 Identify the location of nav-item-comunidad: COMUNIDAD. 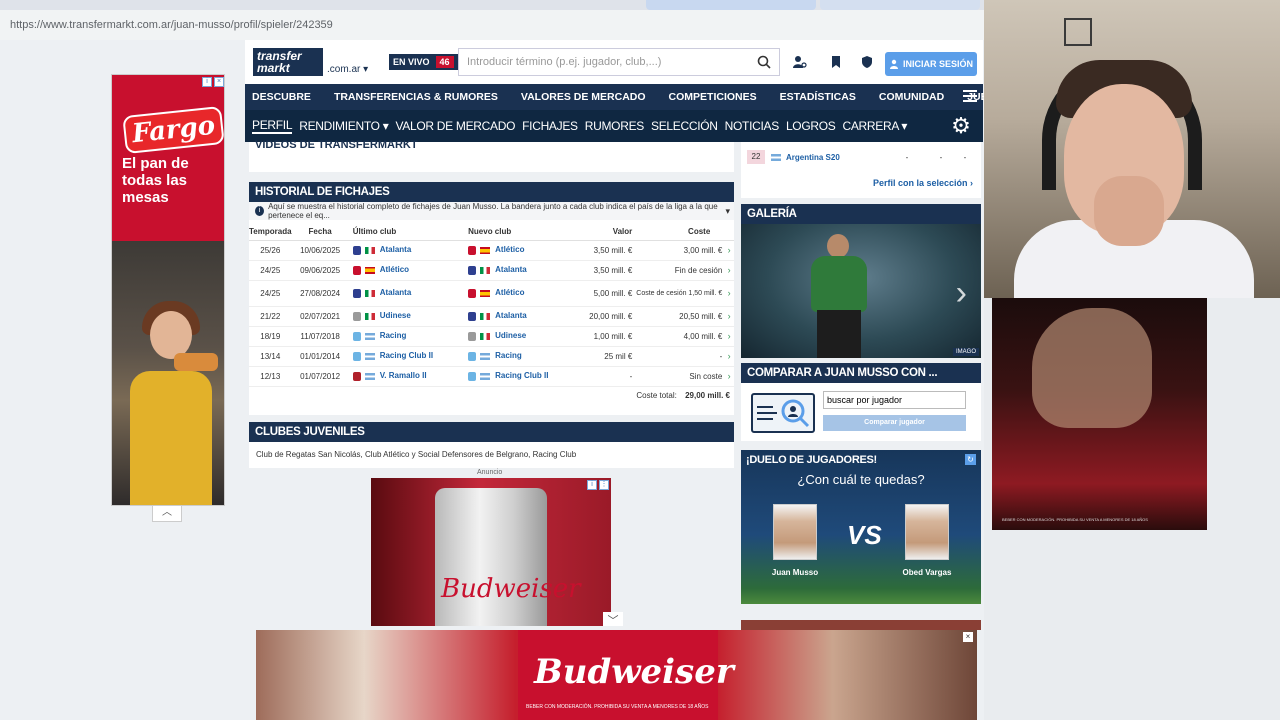
(911, 97).